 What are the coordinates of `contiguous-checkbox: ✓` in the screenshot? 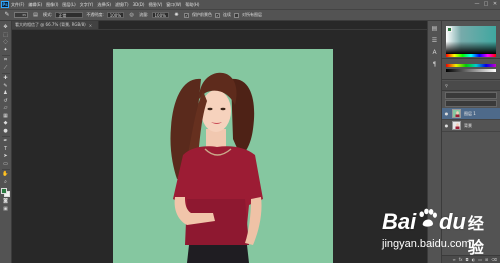 It's located at (217, 15).